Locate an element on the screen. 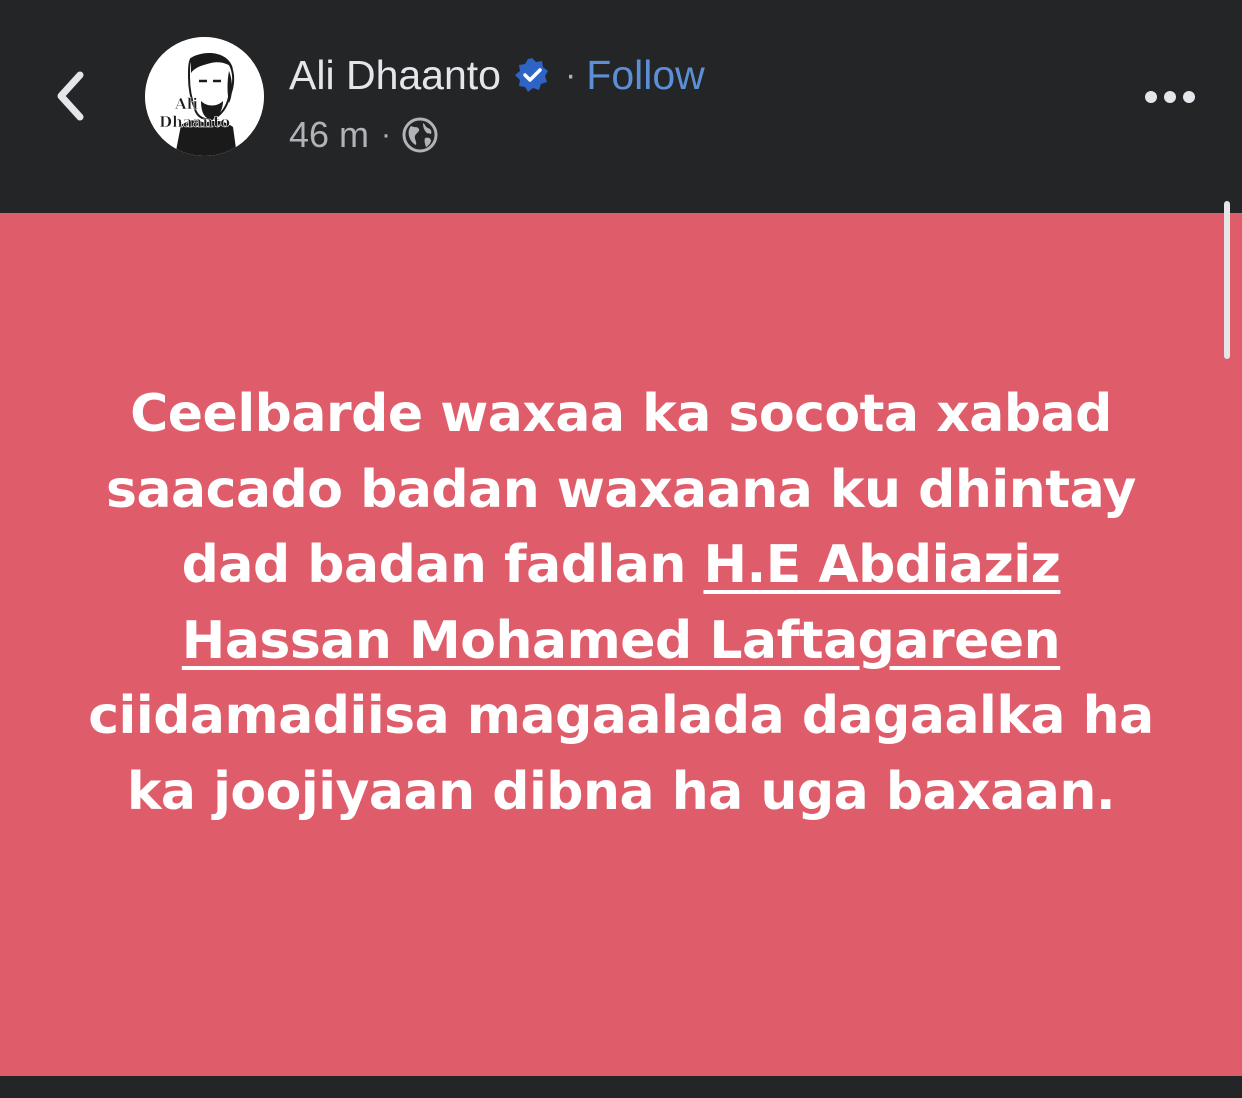 This screenshot has width=1242, height=1098. author-row: Ali Dhaanto · Follow is located at coordinates (497, 75).